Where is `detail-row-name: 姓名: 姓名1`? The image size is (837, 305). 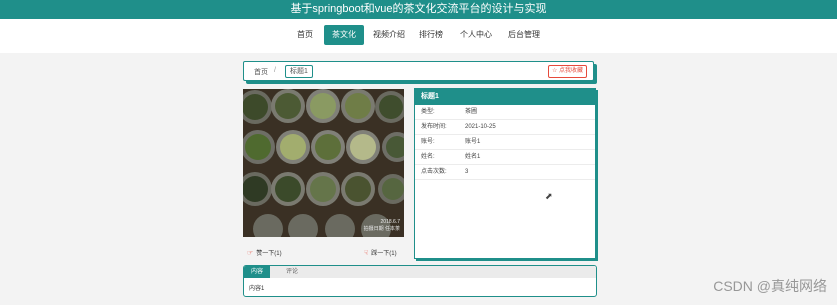
detail-row-name: 姓名: 姓名1 is located at coordinates (505, 157).